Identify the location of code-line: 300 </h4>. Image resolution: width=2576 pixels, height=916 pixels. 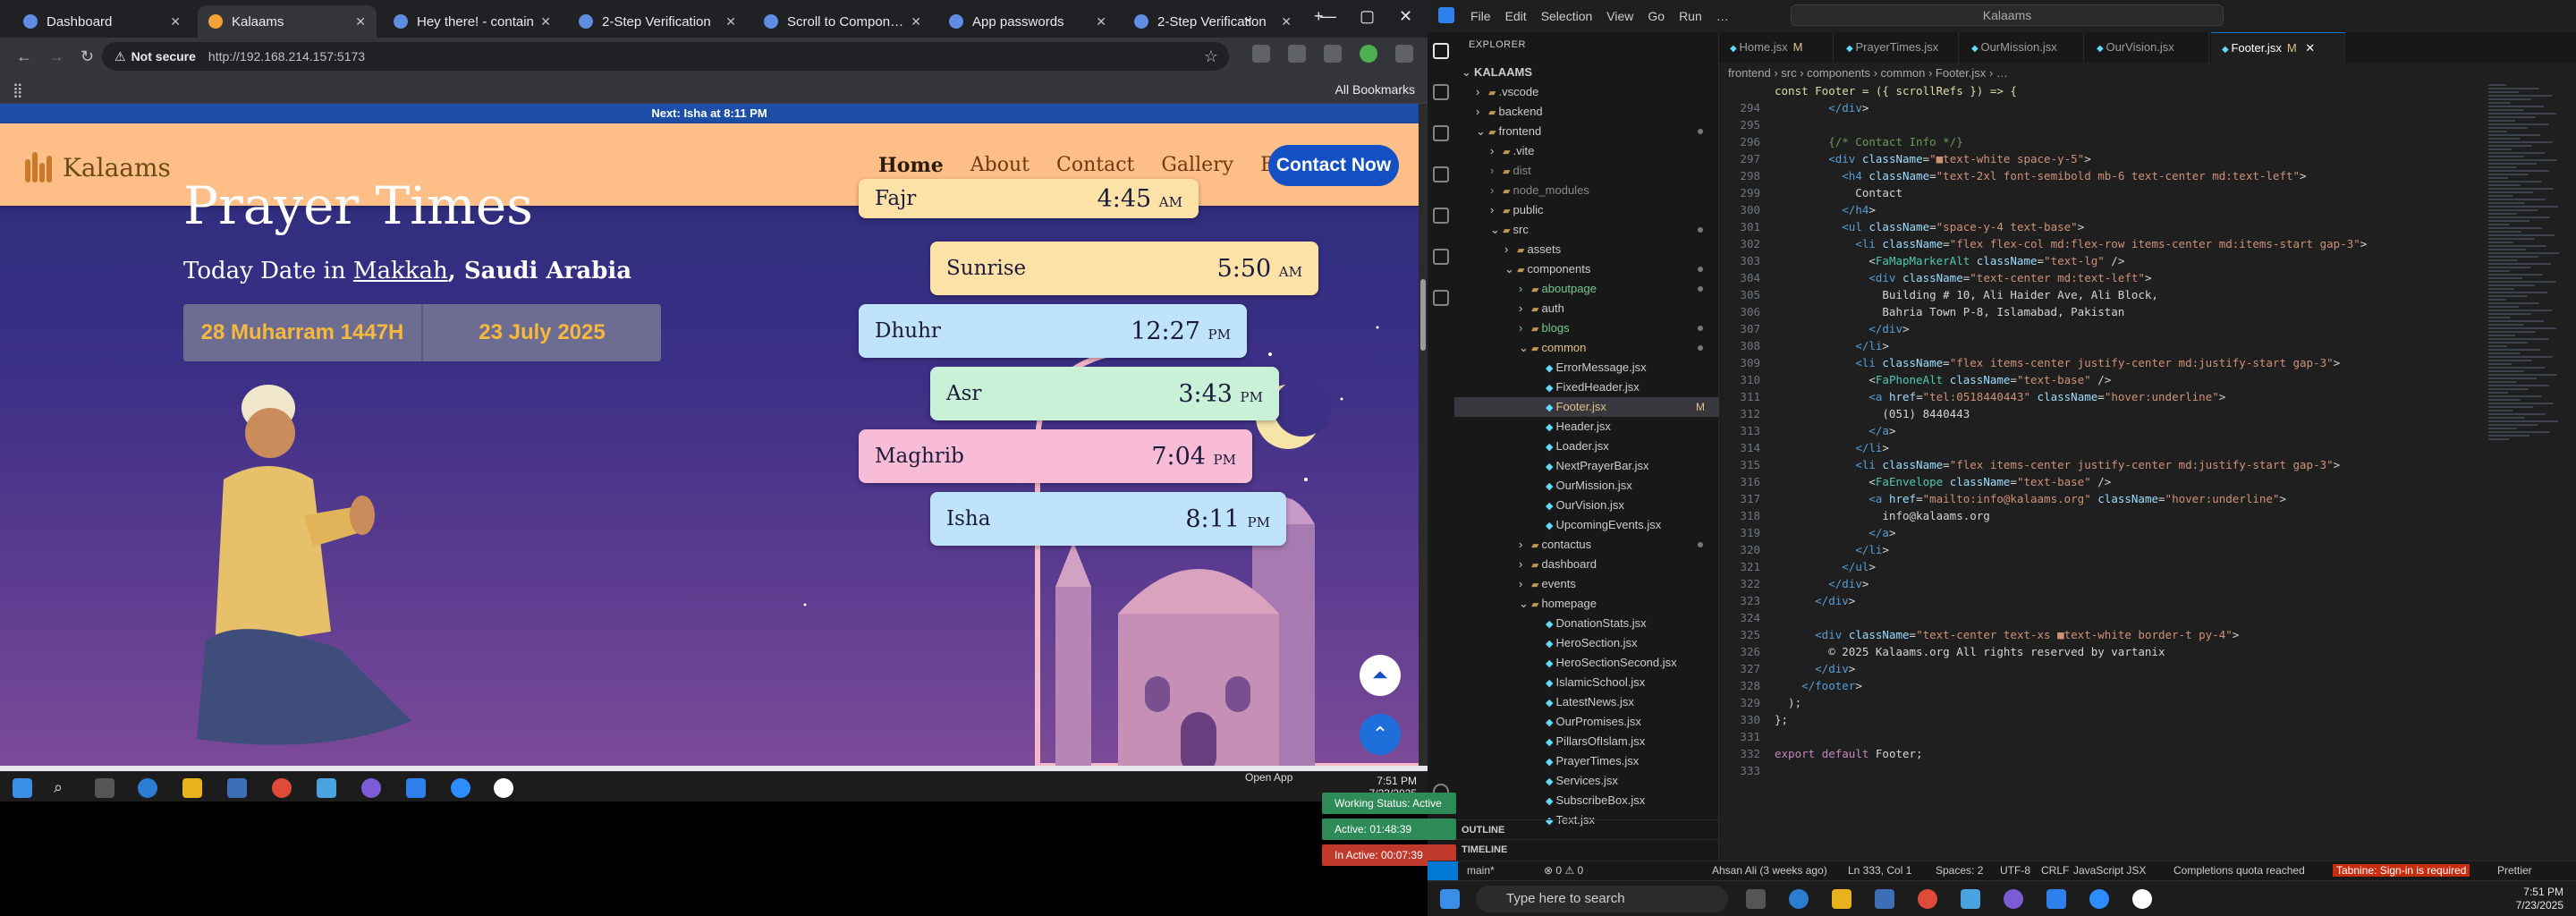
(2077, 209).